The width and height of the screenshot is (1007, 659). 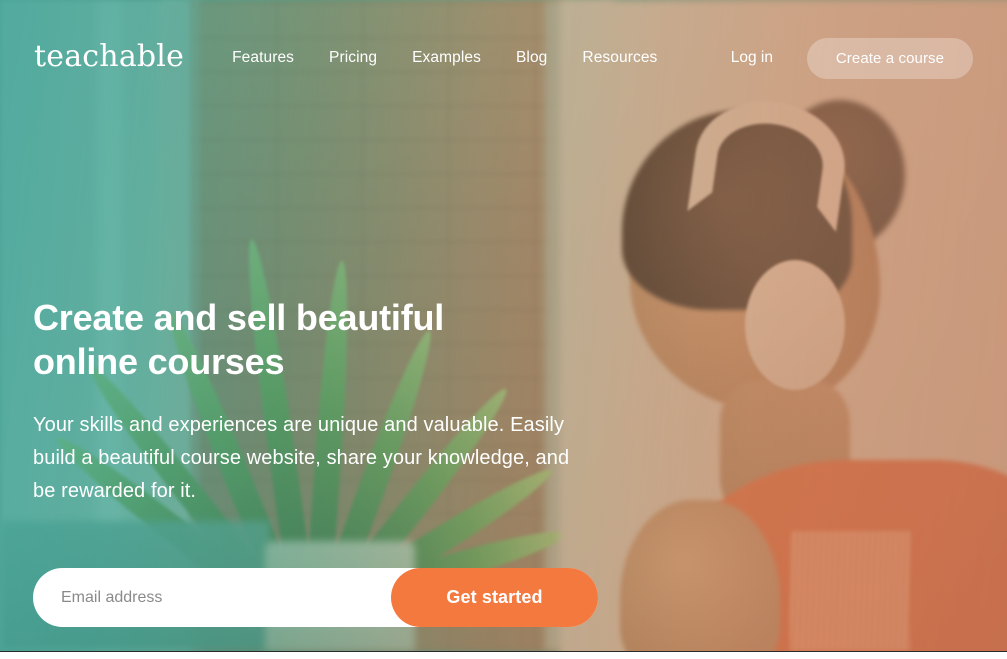 What do you see at coordinates (353, 58) in the screenshot?
I see `nav-link-pricing: Pricing` at bounding box center [353, 58].